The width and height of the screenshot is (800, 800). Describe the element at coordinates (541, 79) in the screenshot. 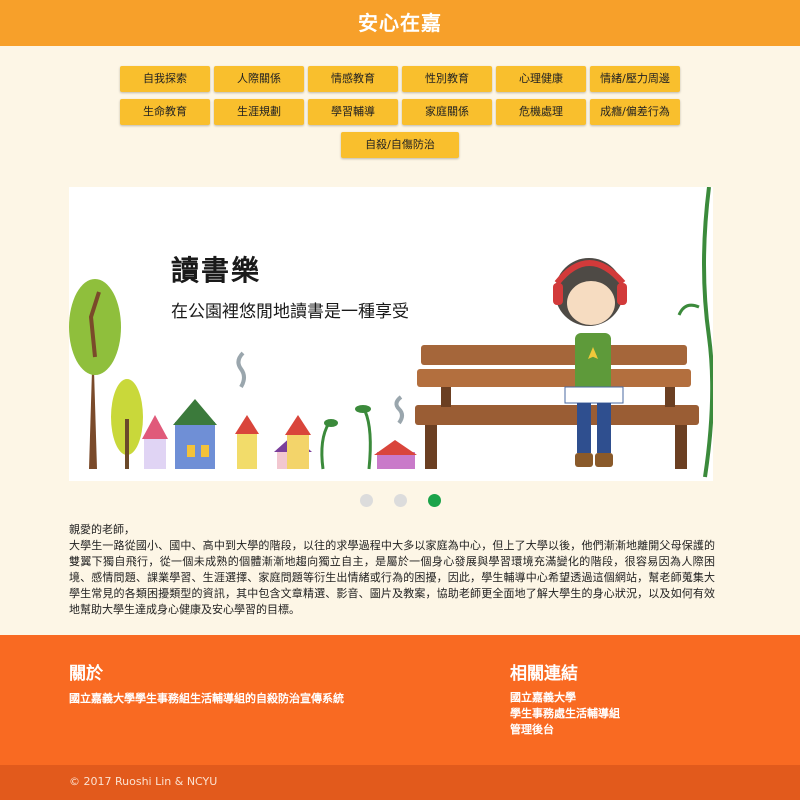

I see `category-mental-health-button: 心理健康` at that location.